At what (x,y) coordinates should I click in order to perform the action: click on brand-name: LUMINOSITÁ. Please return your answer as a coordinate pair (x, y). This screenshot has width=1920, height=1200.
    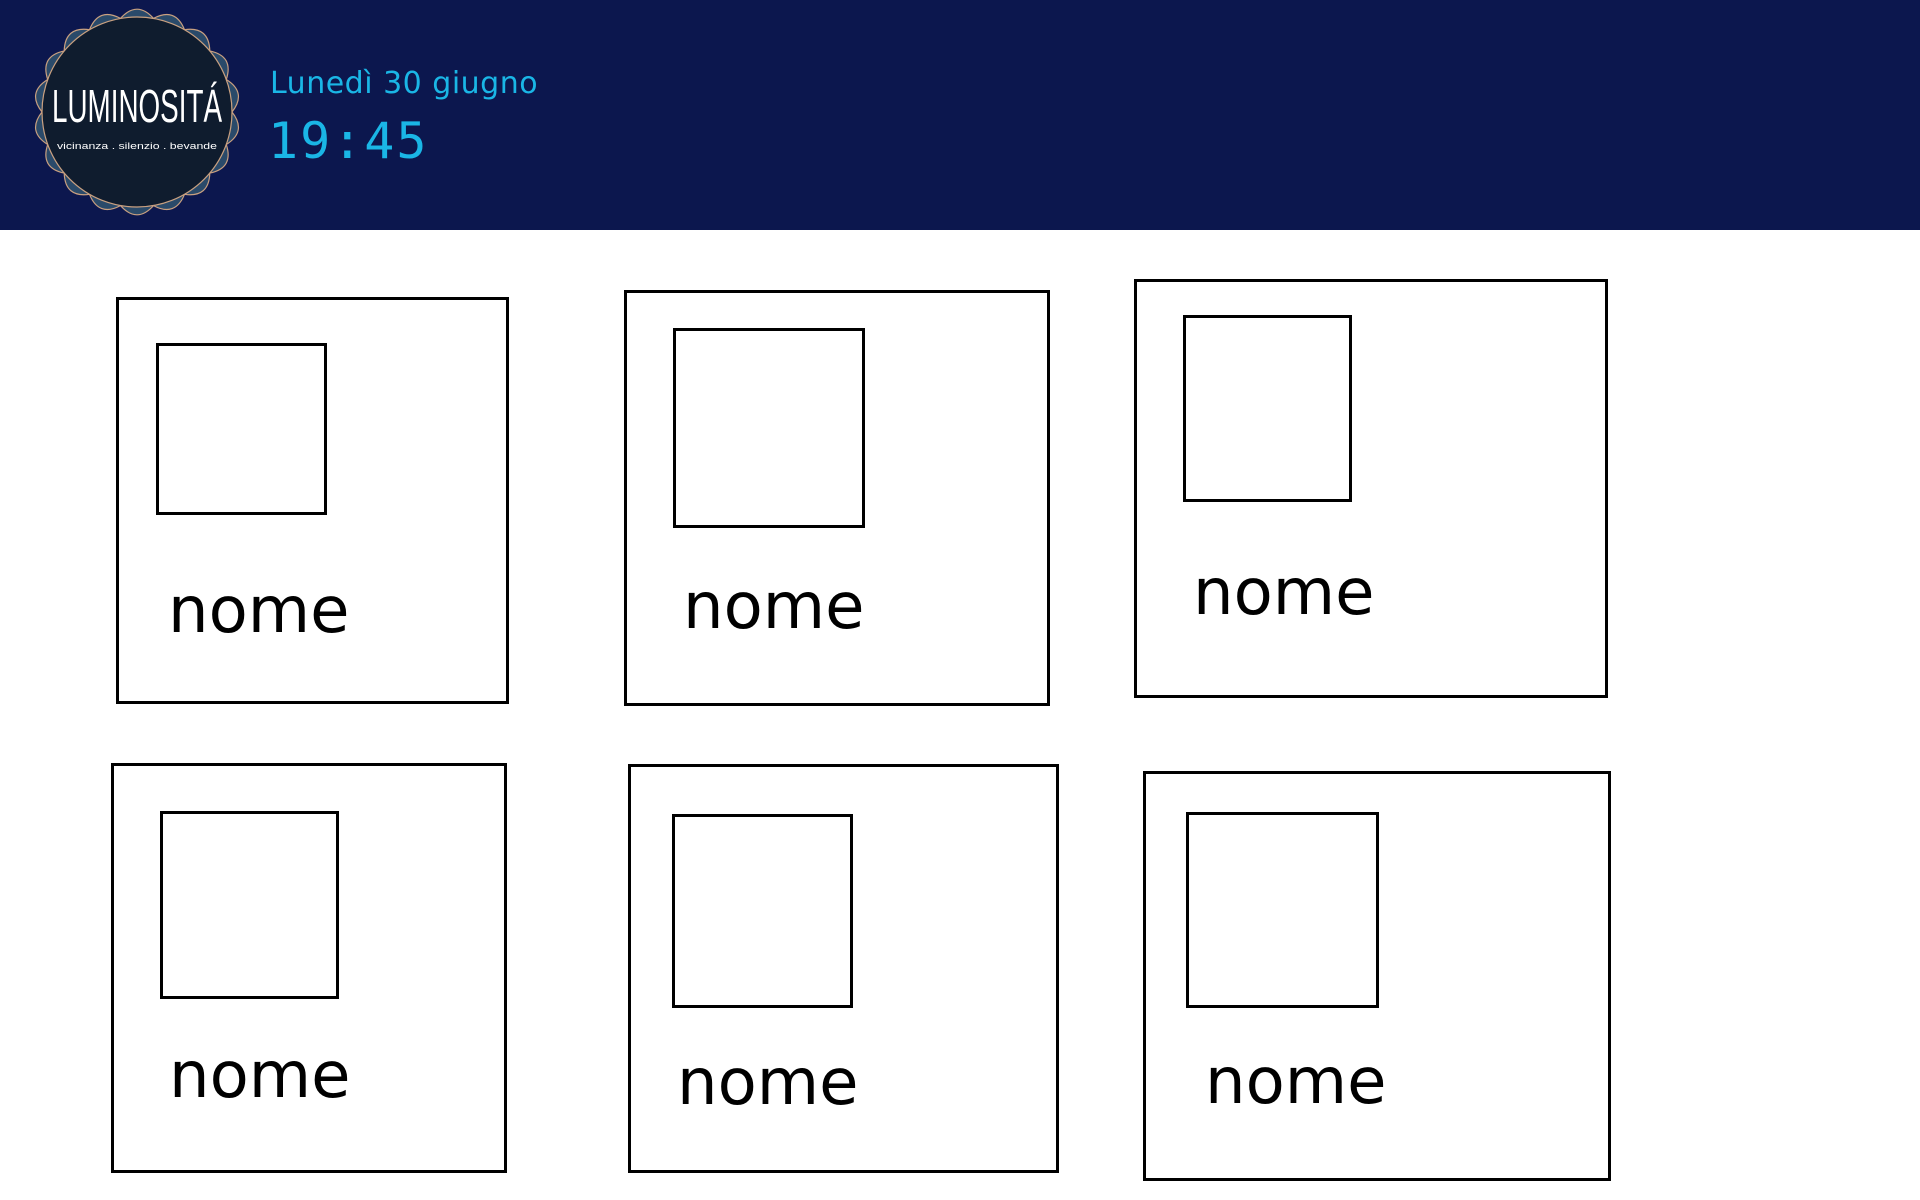
    Looking at the image, I should click on (137, 106).